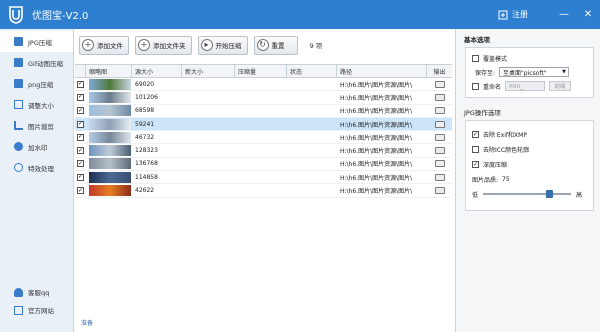  What do you see at coordinates (208, 71) in the screenshot?
I see `column-header-new-size: 新大小` at bounding box center [208, 71].